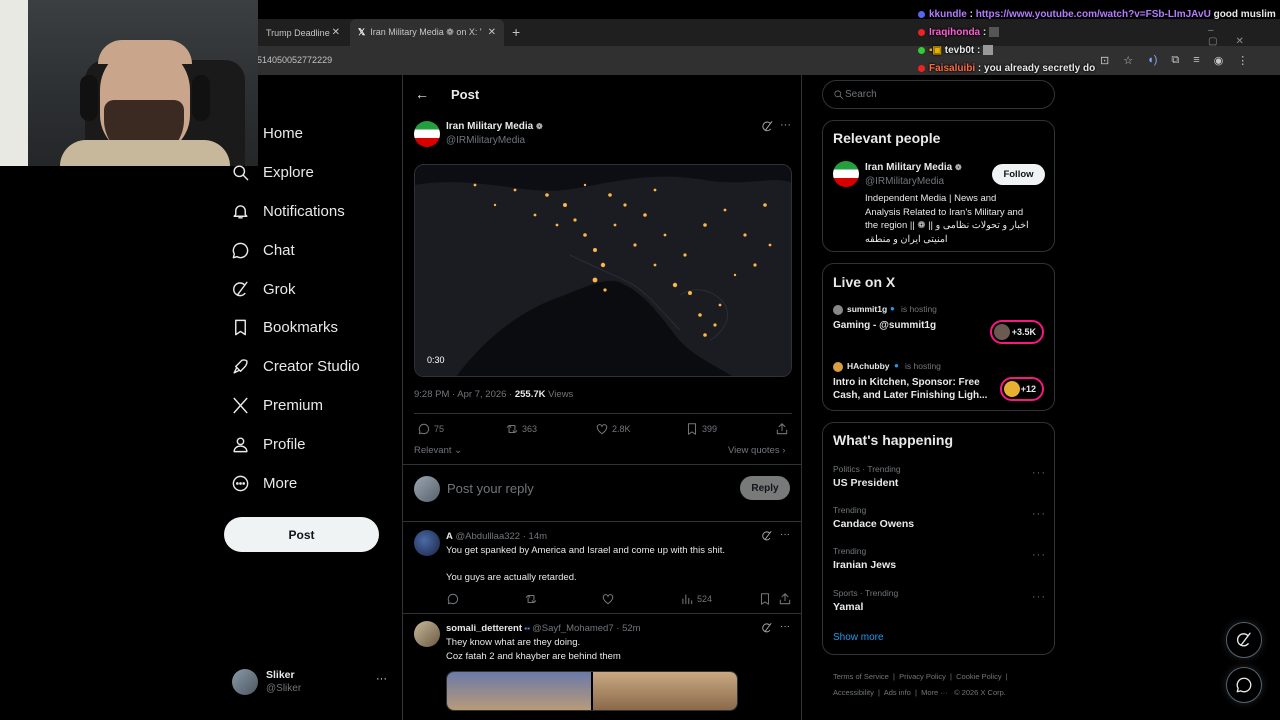  Describe the element at coordinates (288, 211) in the screenshot. I see `nav-notifications: Notifications` at that location.